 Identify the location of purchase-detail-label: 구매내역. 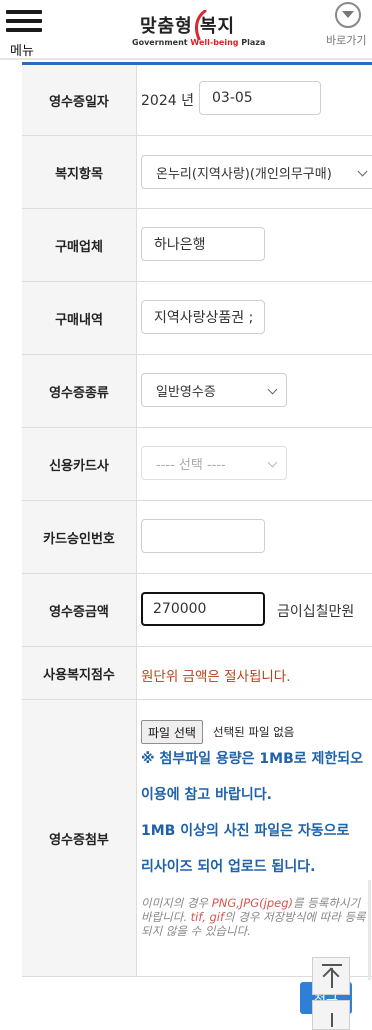
(79, 318).